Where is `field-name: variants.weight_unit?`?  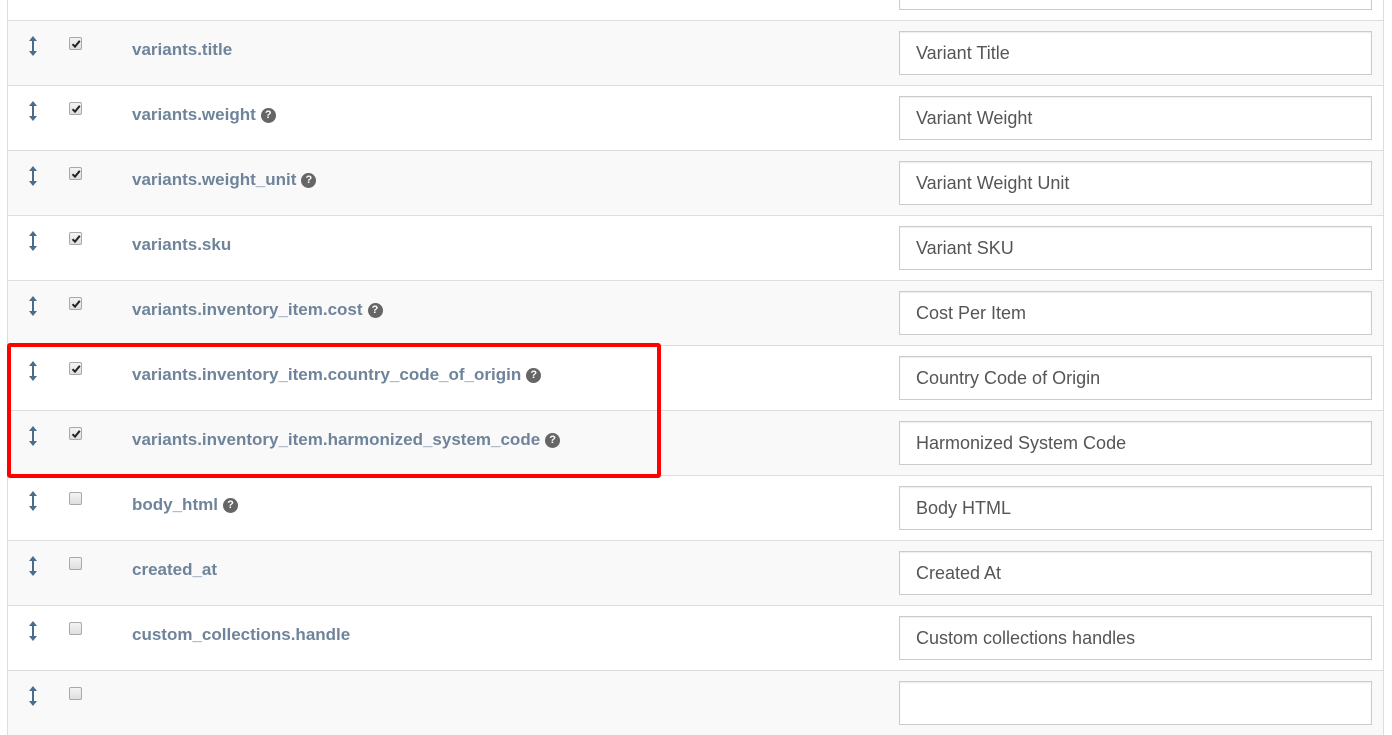
field-name: variants.weight_unit? is located at coordinates (224, 180).